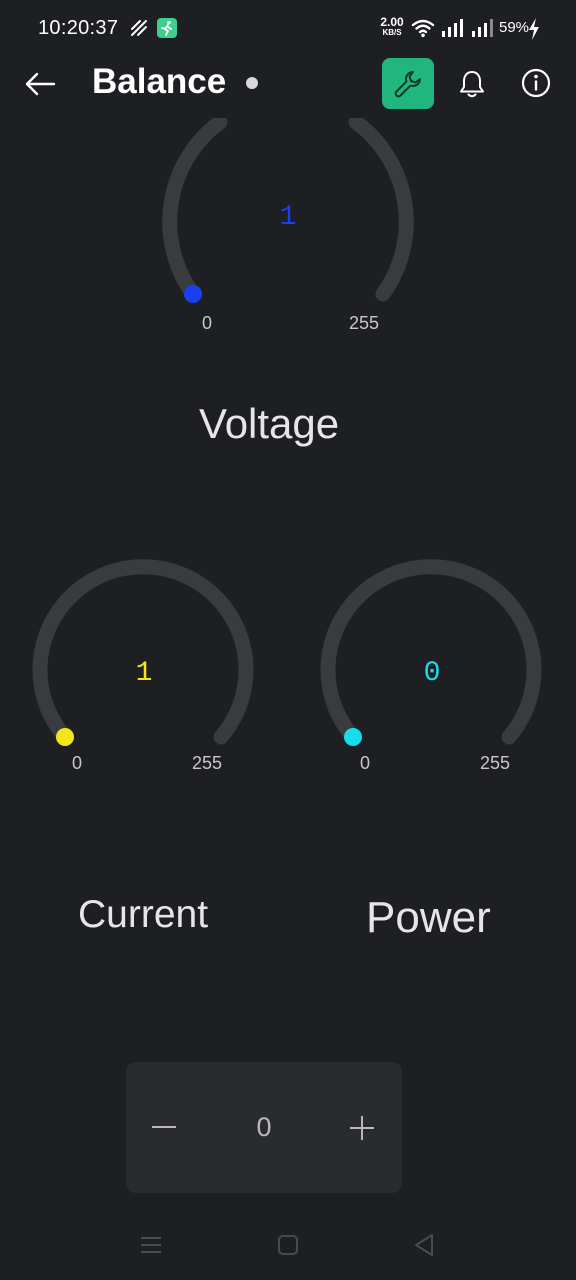  What do you see at coordinates (452, 30) in the screenshot?
I see `signal-icon` at bounding box center [452, 30].